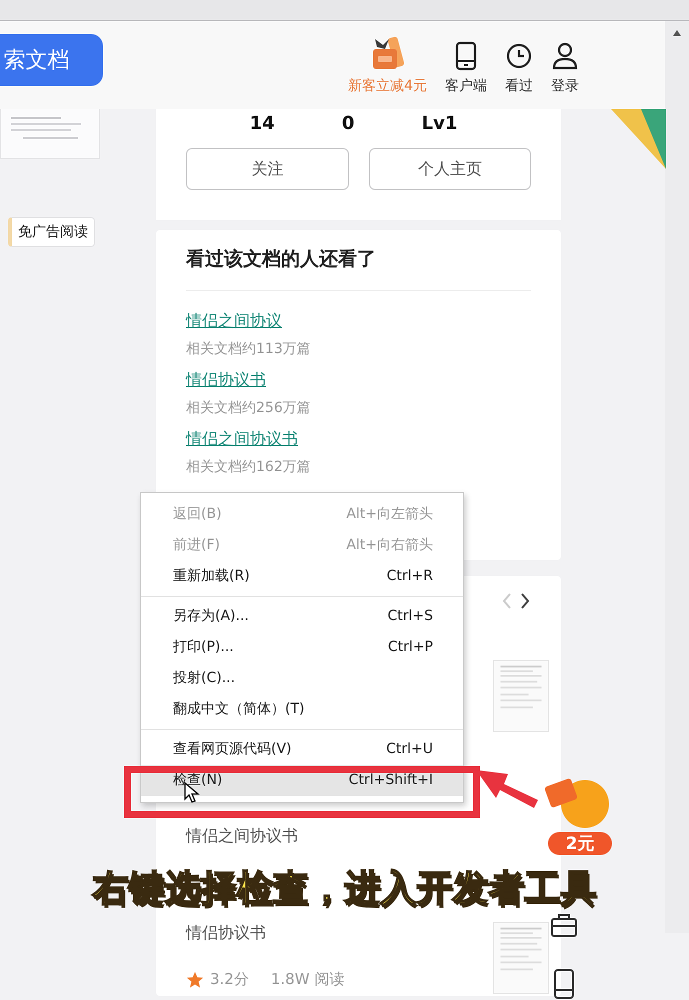 This screenshot has width=689, height=1000. I want to click on text-lines-drawing, so click(46, 128).